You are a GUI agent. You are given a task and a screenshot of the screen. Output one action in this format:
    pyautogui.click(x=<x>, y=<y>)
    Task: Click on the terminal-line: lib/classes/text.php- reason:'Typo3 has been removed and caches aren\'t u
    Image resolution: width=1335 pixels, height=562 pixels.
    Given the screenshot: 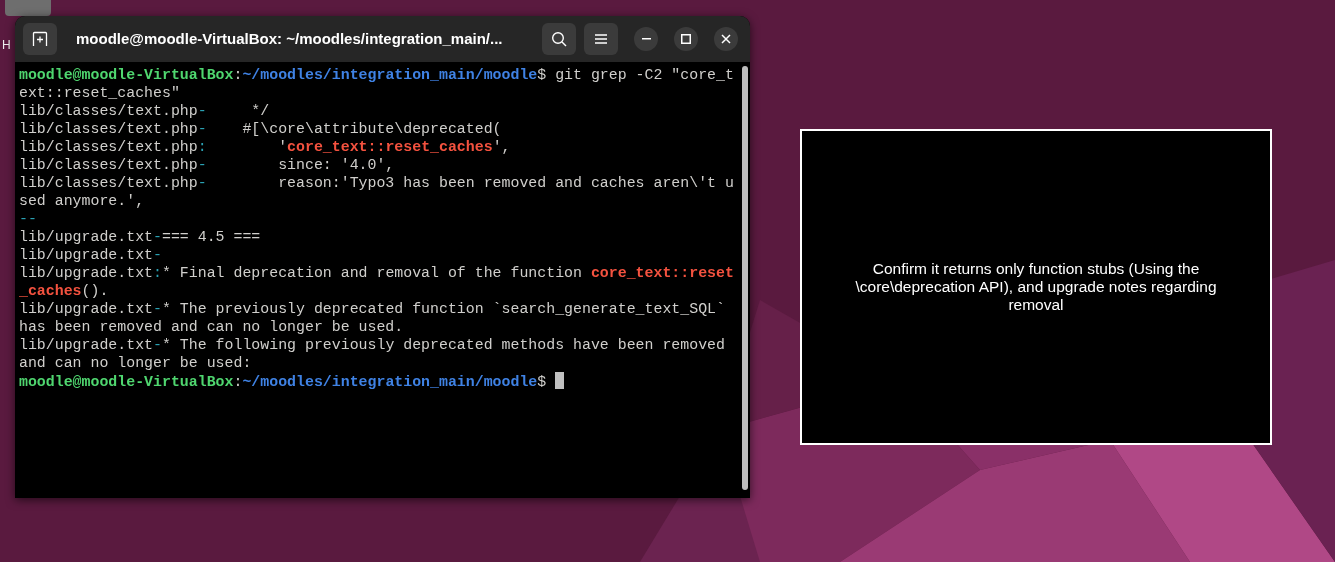 What is the action you would take?
    pyautogui.click(x=377, y=183)
    